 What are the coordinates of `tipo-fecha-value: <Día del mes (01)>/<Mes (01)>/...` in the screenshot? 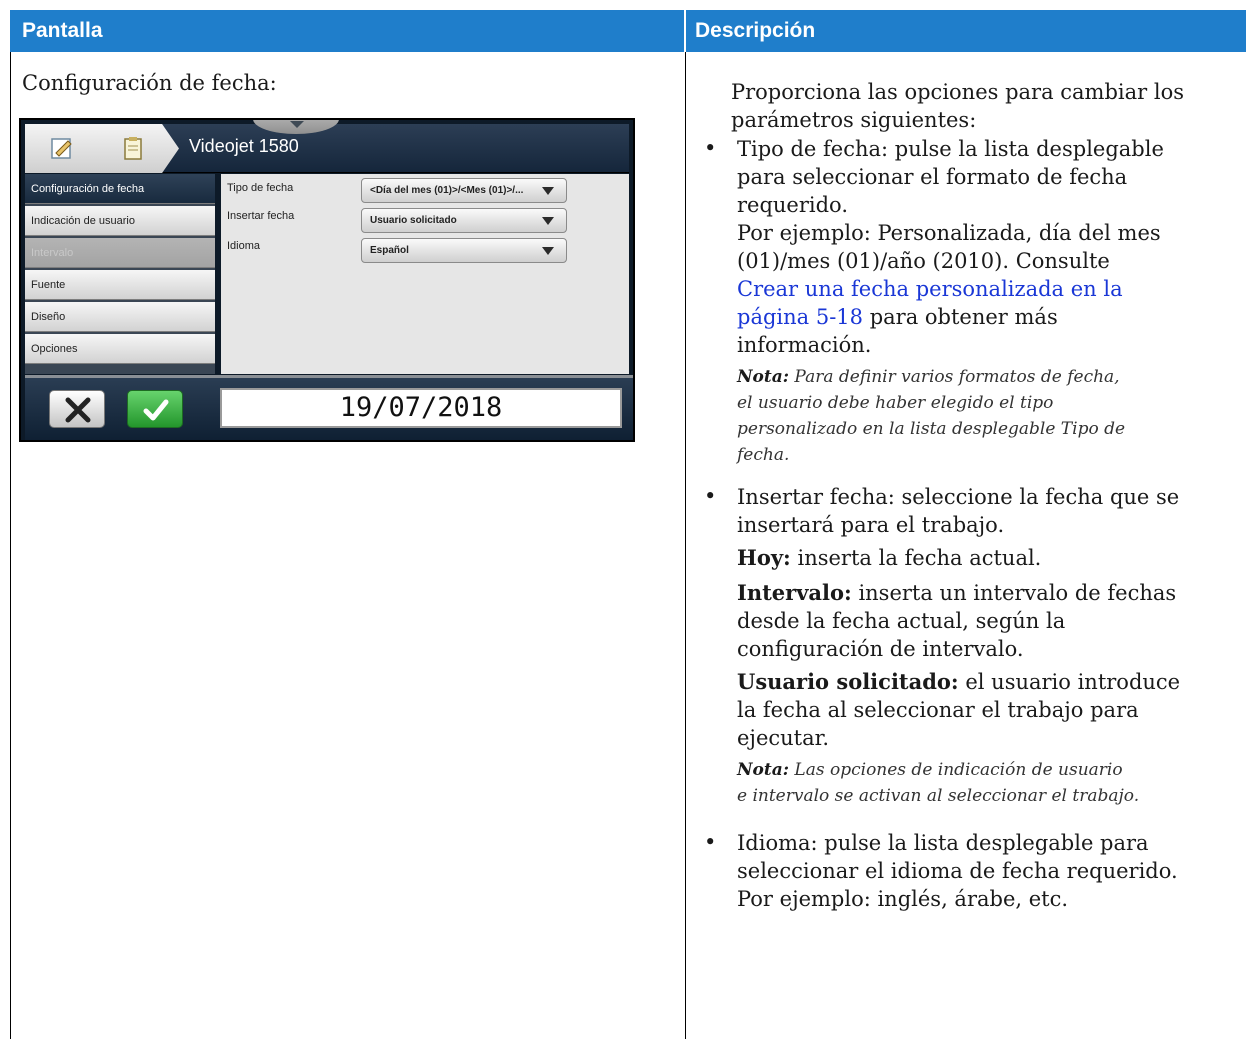 It's located at (447, 190).